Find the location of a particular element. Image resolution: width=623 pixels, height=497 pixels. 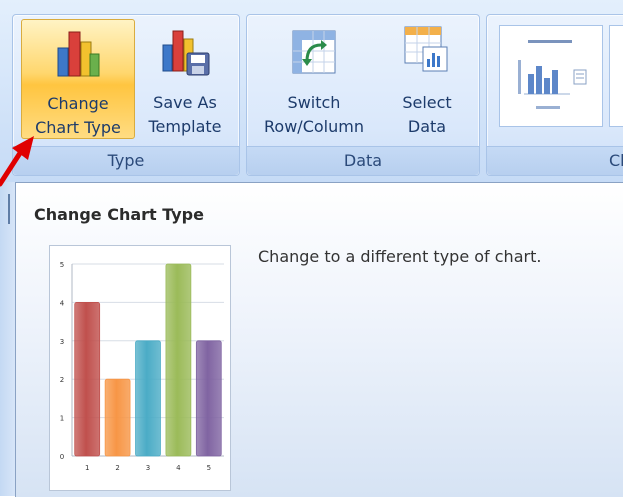

ribbon-group-label-type: Type is located at coordinates (126, 160).